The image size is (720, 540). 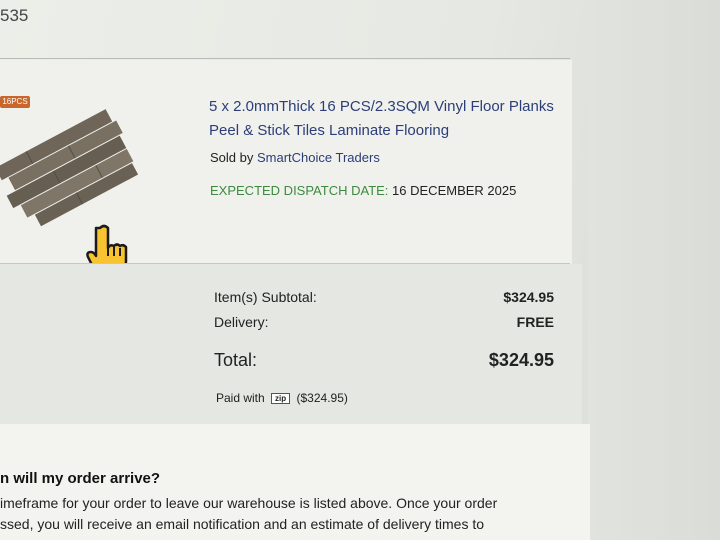 I want to click on zip-logo-icon: zip, so click(x=281, y=398).